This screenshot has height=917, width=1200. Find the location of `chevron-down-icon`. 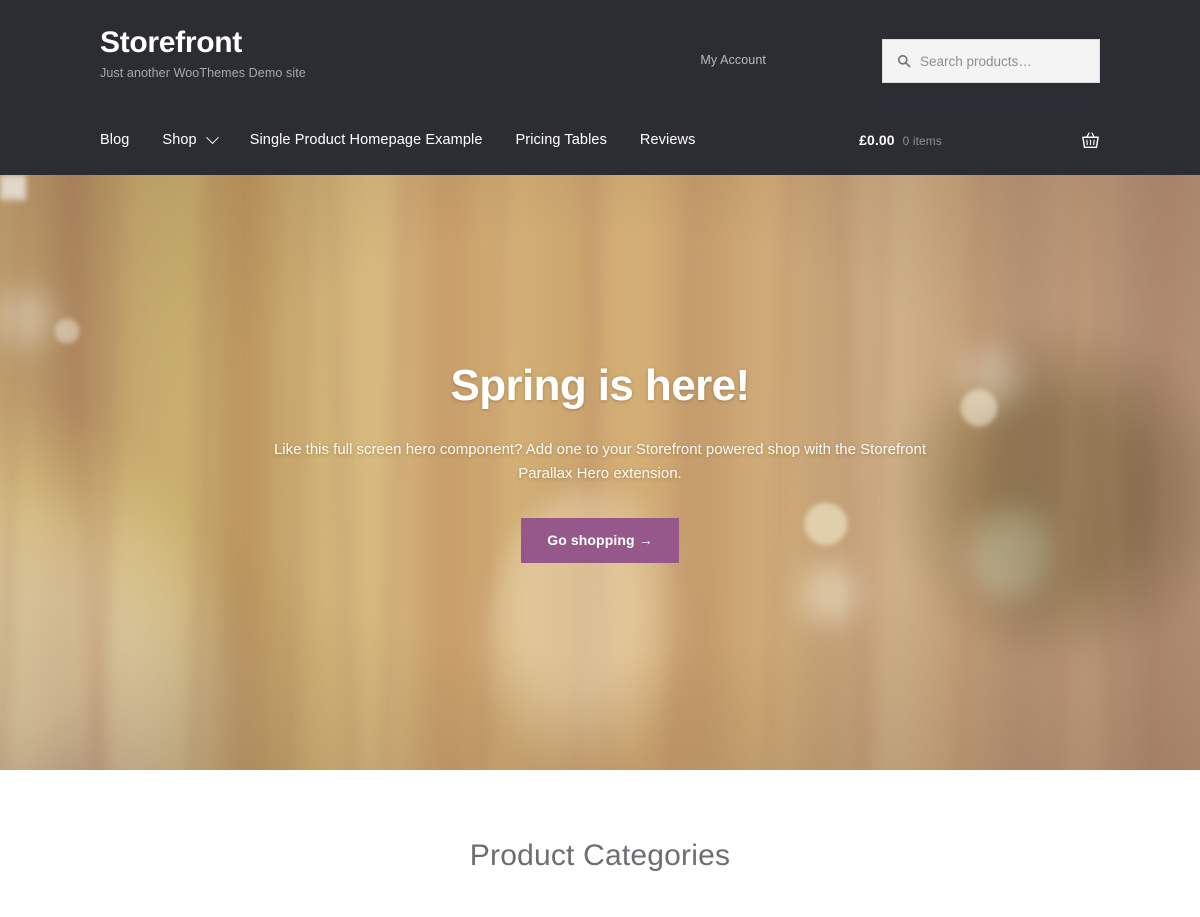

chevron-down-icon is located at coordinates (212, 137).